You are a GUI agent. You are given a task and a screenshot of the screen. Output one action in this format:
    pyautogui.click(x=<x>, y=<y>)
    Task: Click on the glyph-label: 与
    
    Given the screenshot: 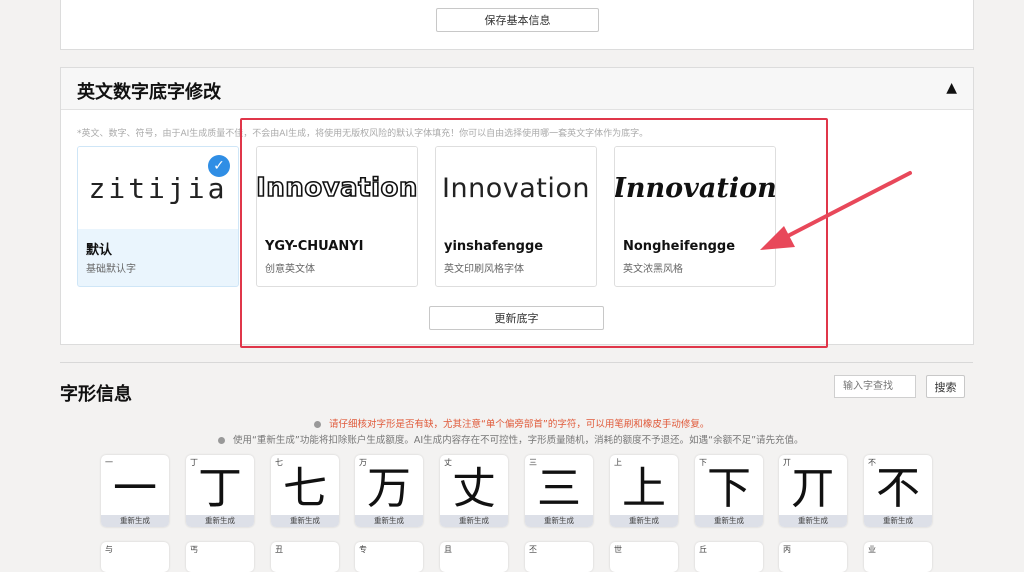 What is the action you would take?
    pyautogui.click(x=109, y=549)
    